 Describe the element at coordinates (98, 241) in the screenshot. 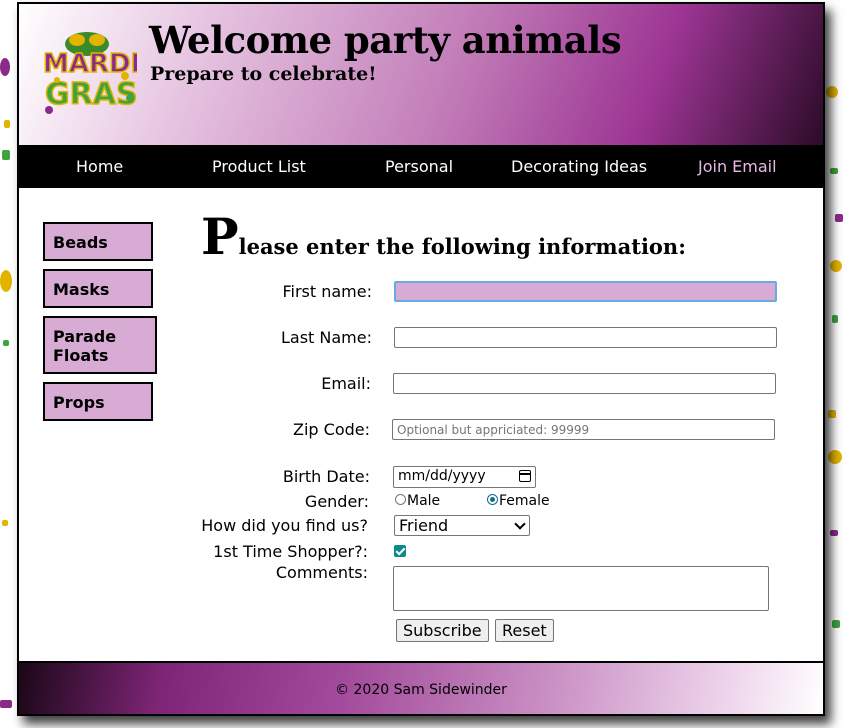

I see `sidebar-item-beads: Beads` at that location.